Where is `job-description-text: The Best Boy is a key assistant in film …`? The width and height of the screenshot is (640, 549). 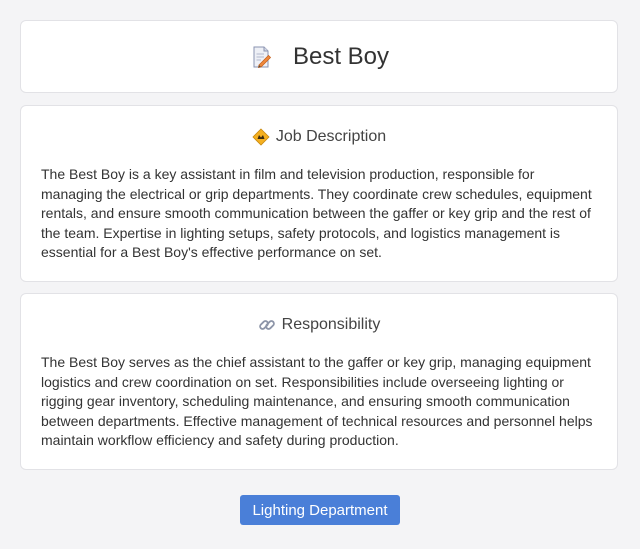
job-description-text: The Best Boy is a key assistant in film … is located at coordinates (316, 213).